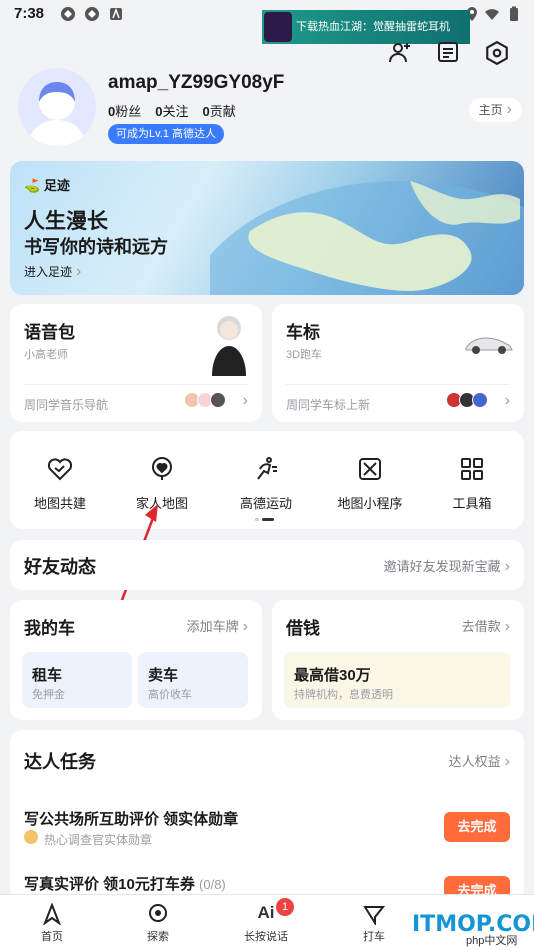 The height and width of the screenshot is (950, 534). I want to click on tools-card: 地图共建 家人地图 高德运动 地图小程序 工具箱, so click(267, 480).